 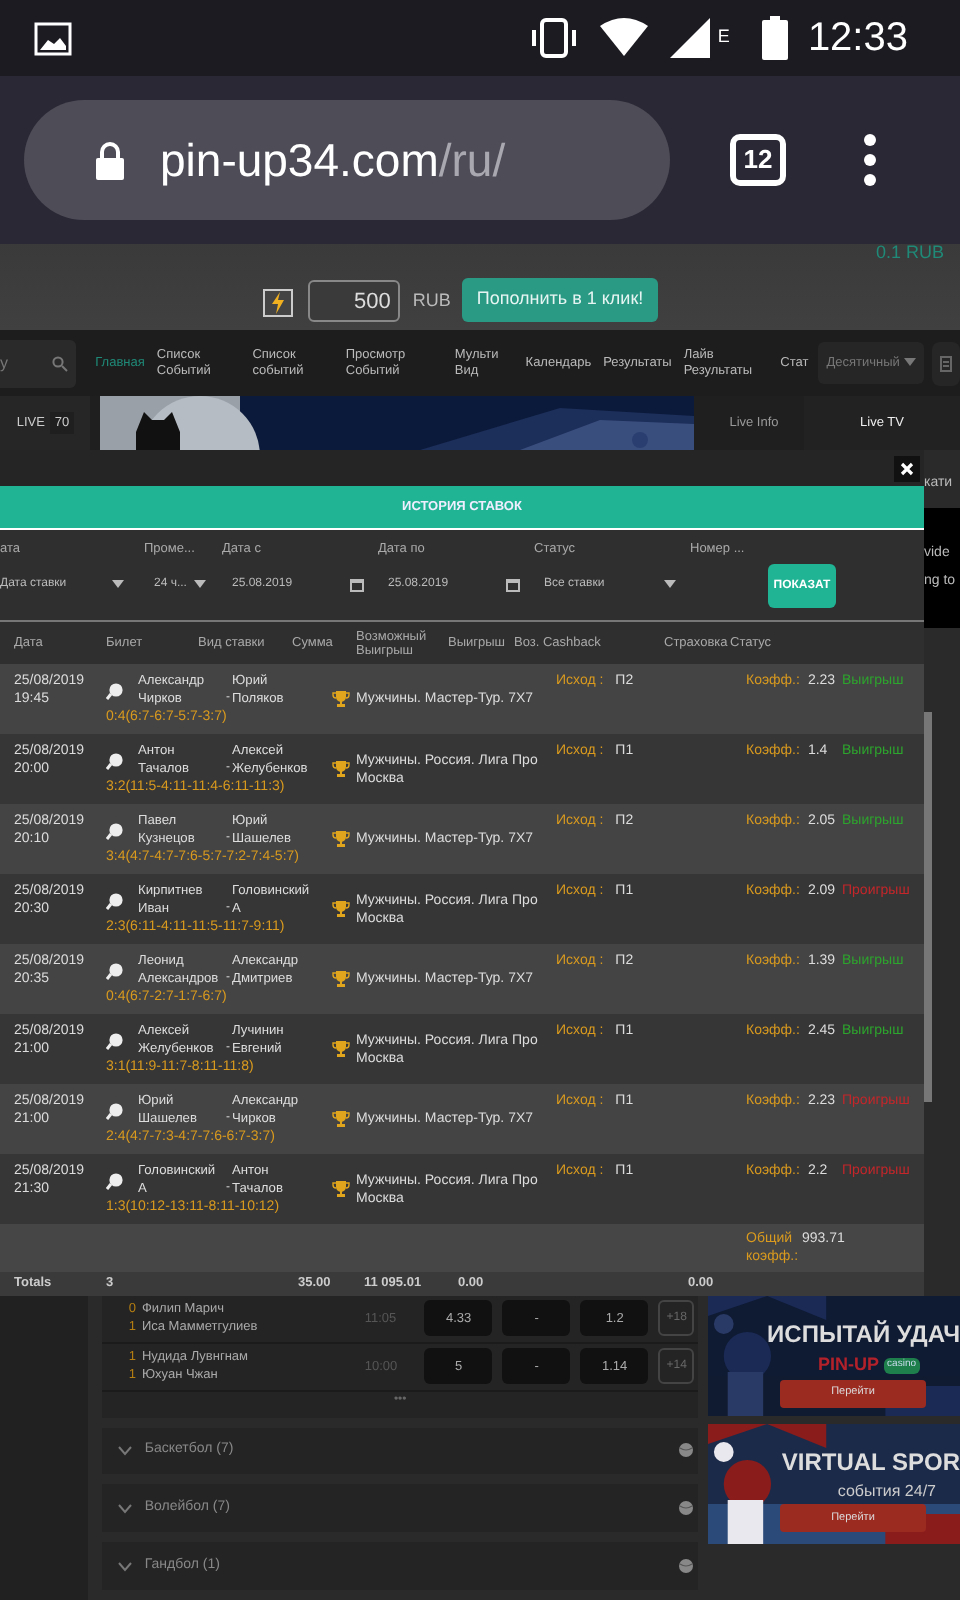 What do you see at coordinates (849, 1365) in the screenshot?
I see `brand-logo-text: PIN-UP` at bounding box center [849, 1365].